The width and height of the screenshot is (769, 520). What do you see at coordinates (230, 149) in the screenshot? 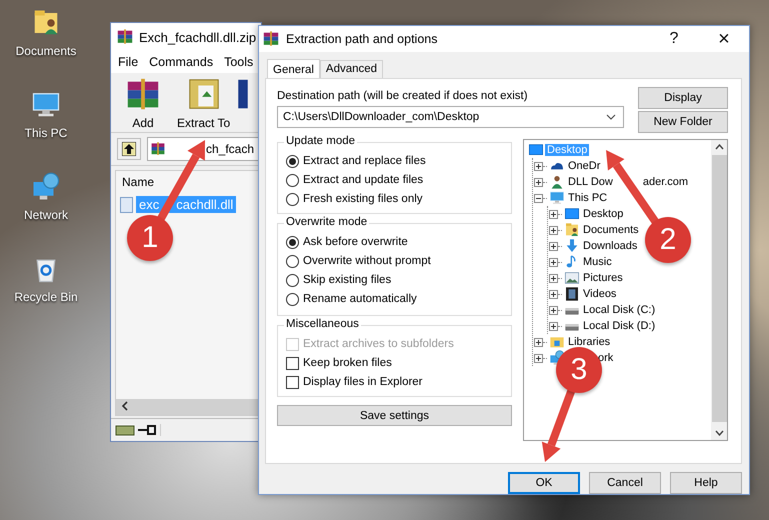
I see `address-text: ch_fcach` at bounding box center [230, 149].